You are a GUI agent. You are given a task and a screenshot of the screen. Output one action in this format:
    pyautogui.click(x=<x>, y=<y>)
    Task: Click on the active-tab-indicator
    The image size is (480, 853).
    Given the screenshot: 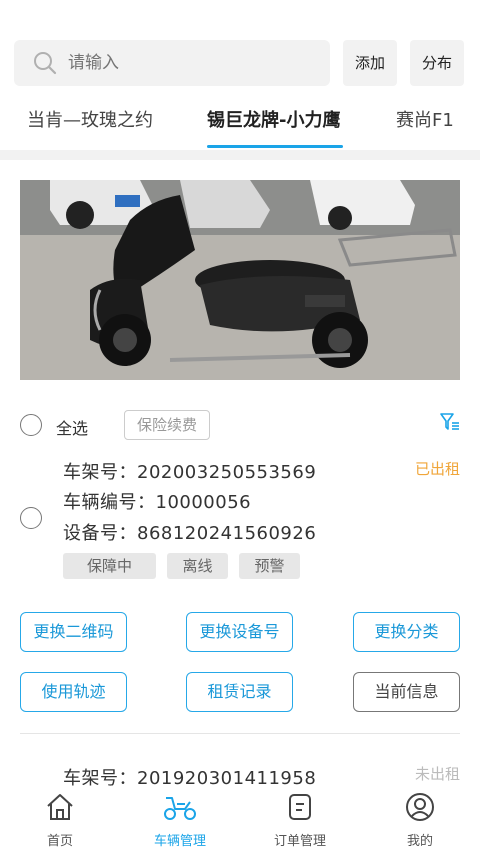 What is the action you would take?
    pyautogui.click(x=275, y=146)
    